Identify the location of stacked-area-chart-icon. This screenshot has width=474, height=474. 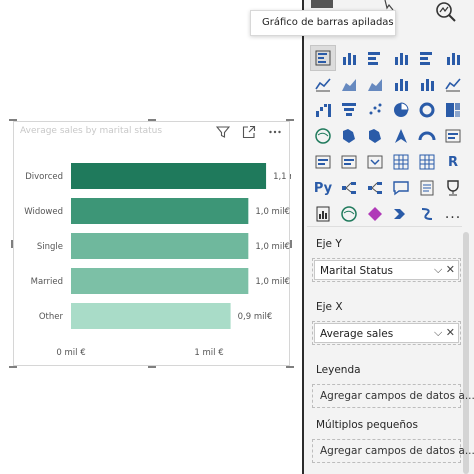
(375, 84).